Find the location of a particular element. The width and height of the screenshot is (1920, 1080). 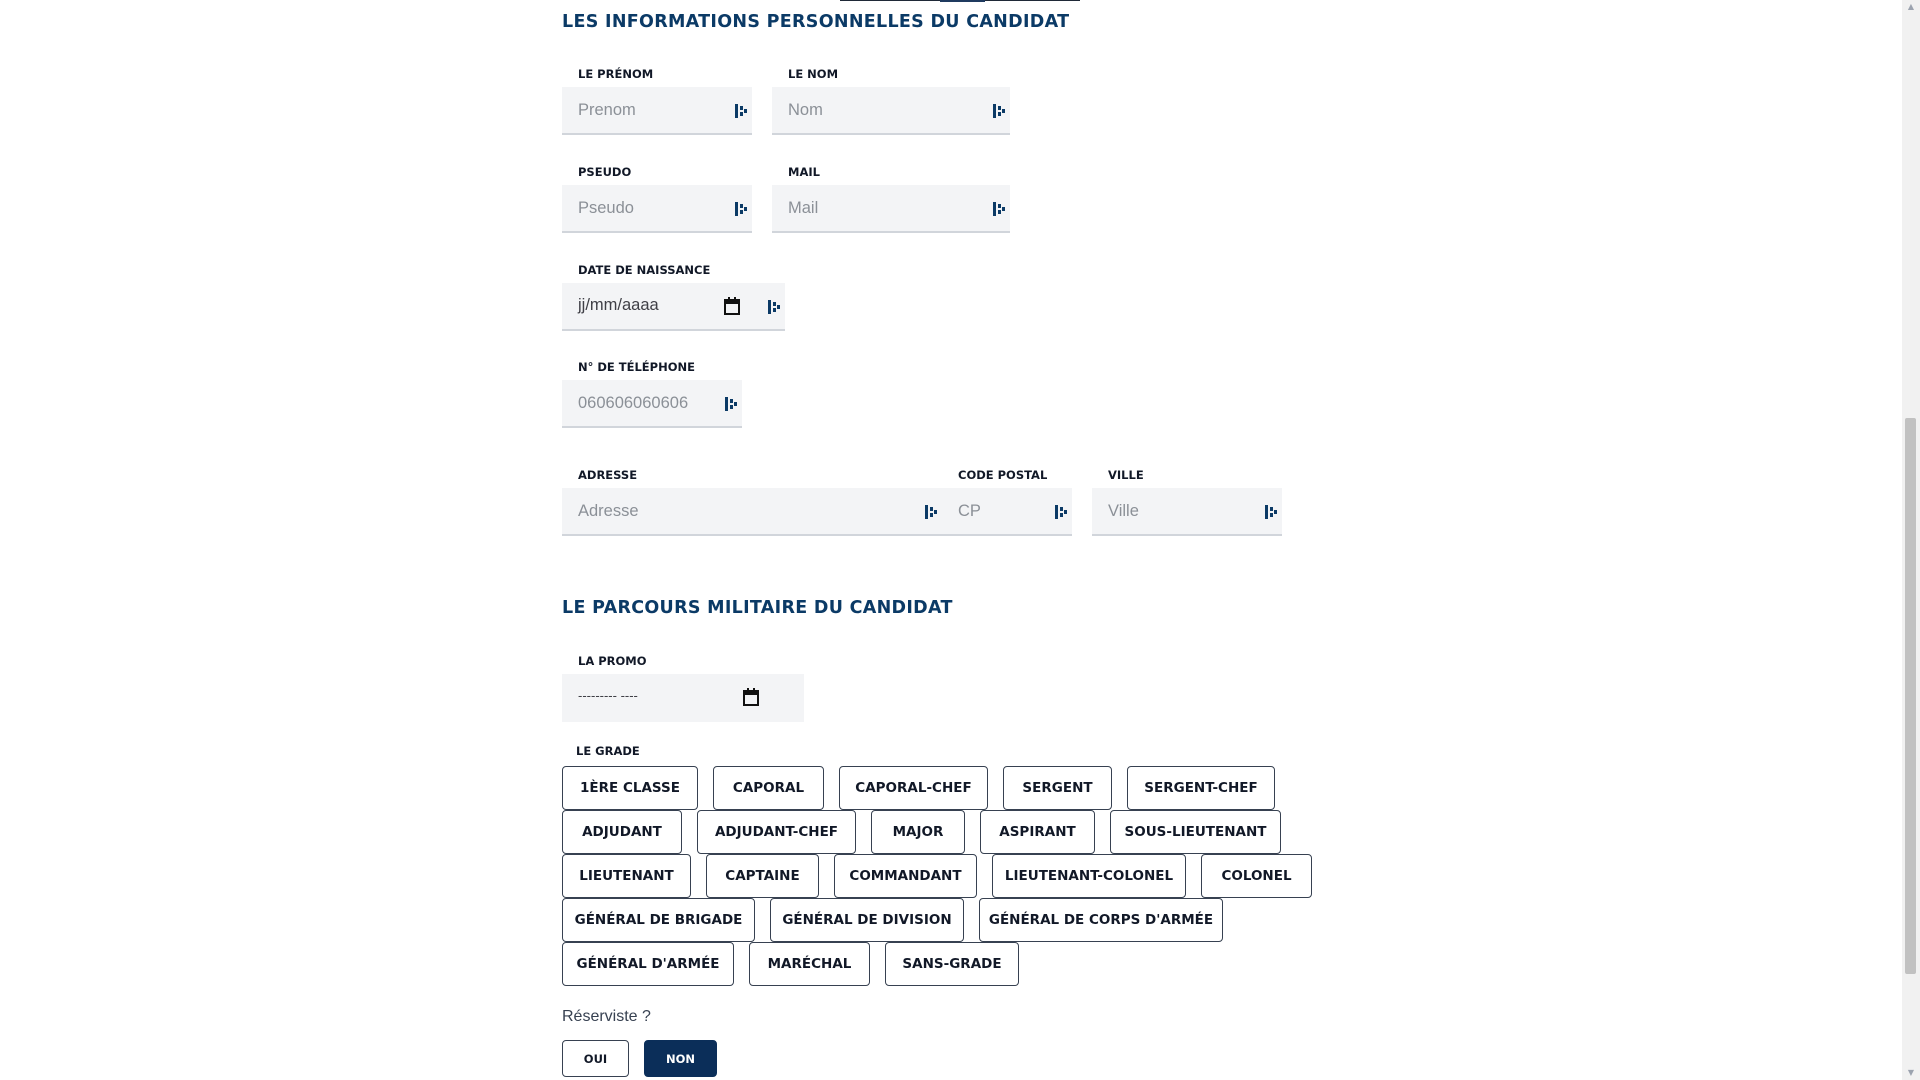

grade-caporal-button: CAPORAL is located at coordinates (768, 788).